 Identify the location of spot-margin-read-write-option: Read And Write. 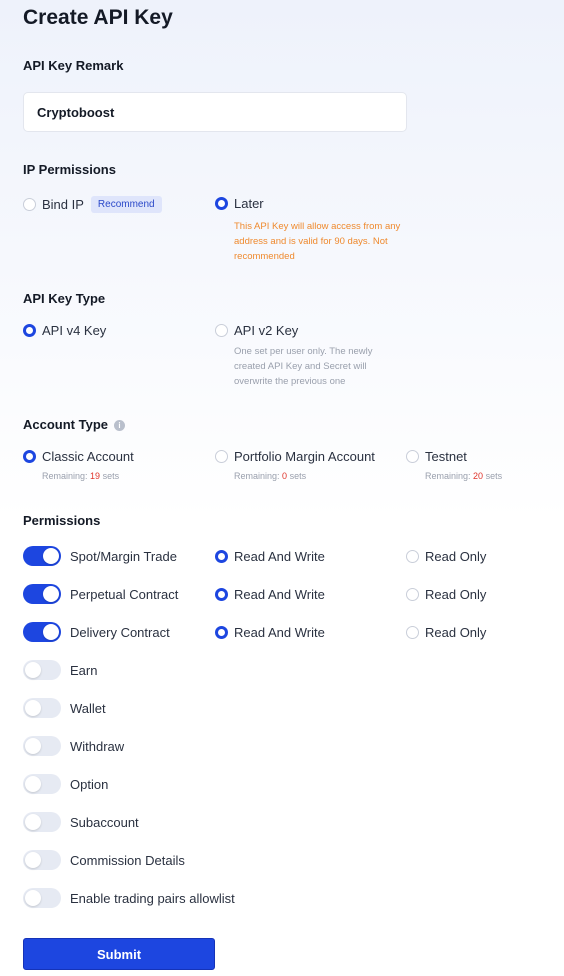
(270, 556).